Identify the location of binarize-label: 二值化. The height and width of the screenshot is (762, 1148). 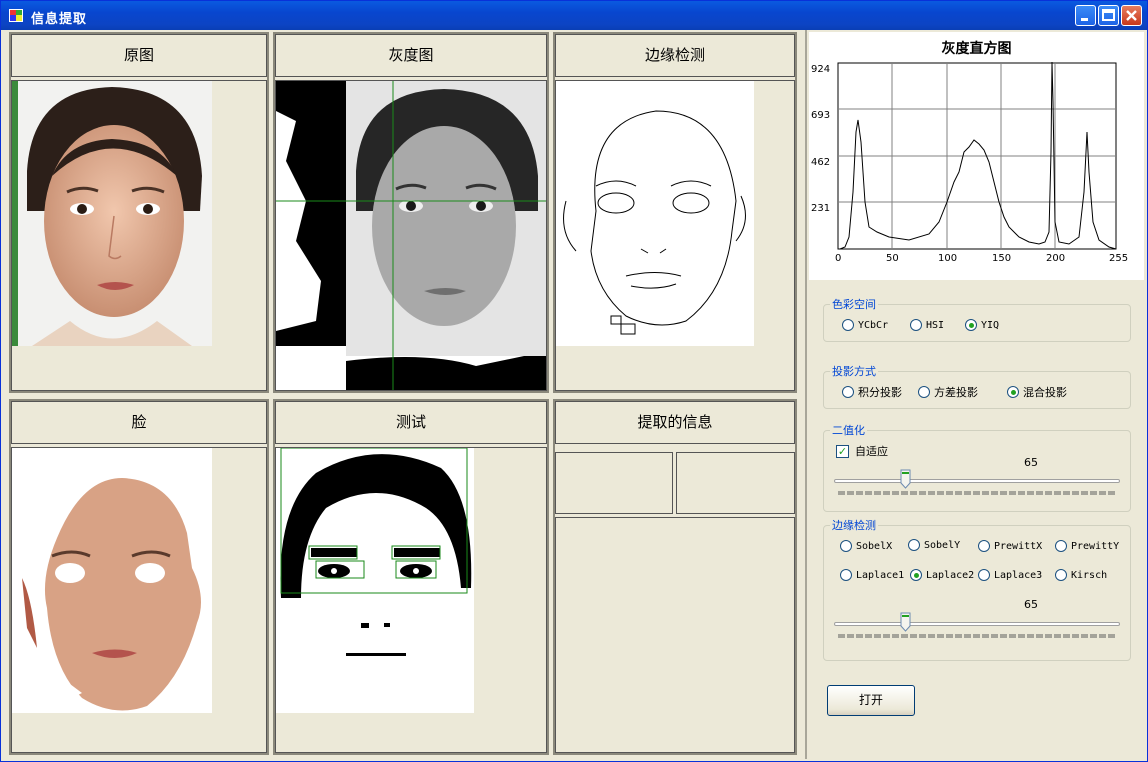
(848, 430).